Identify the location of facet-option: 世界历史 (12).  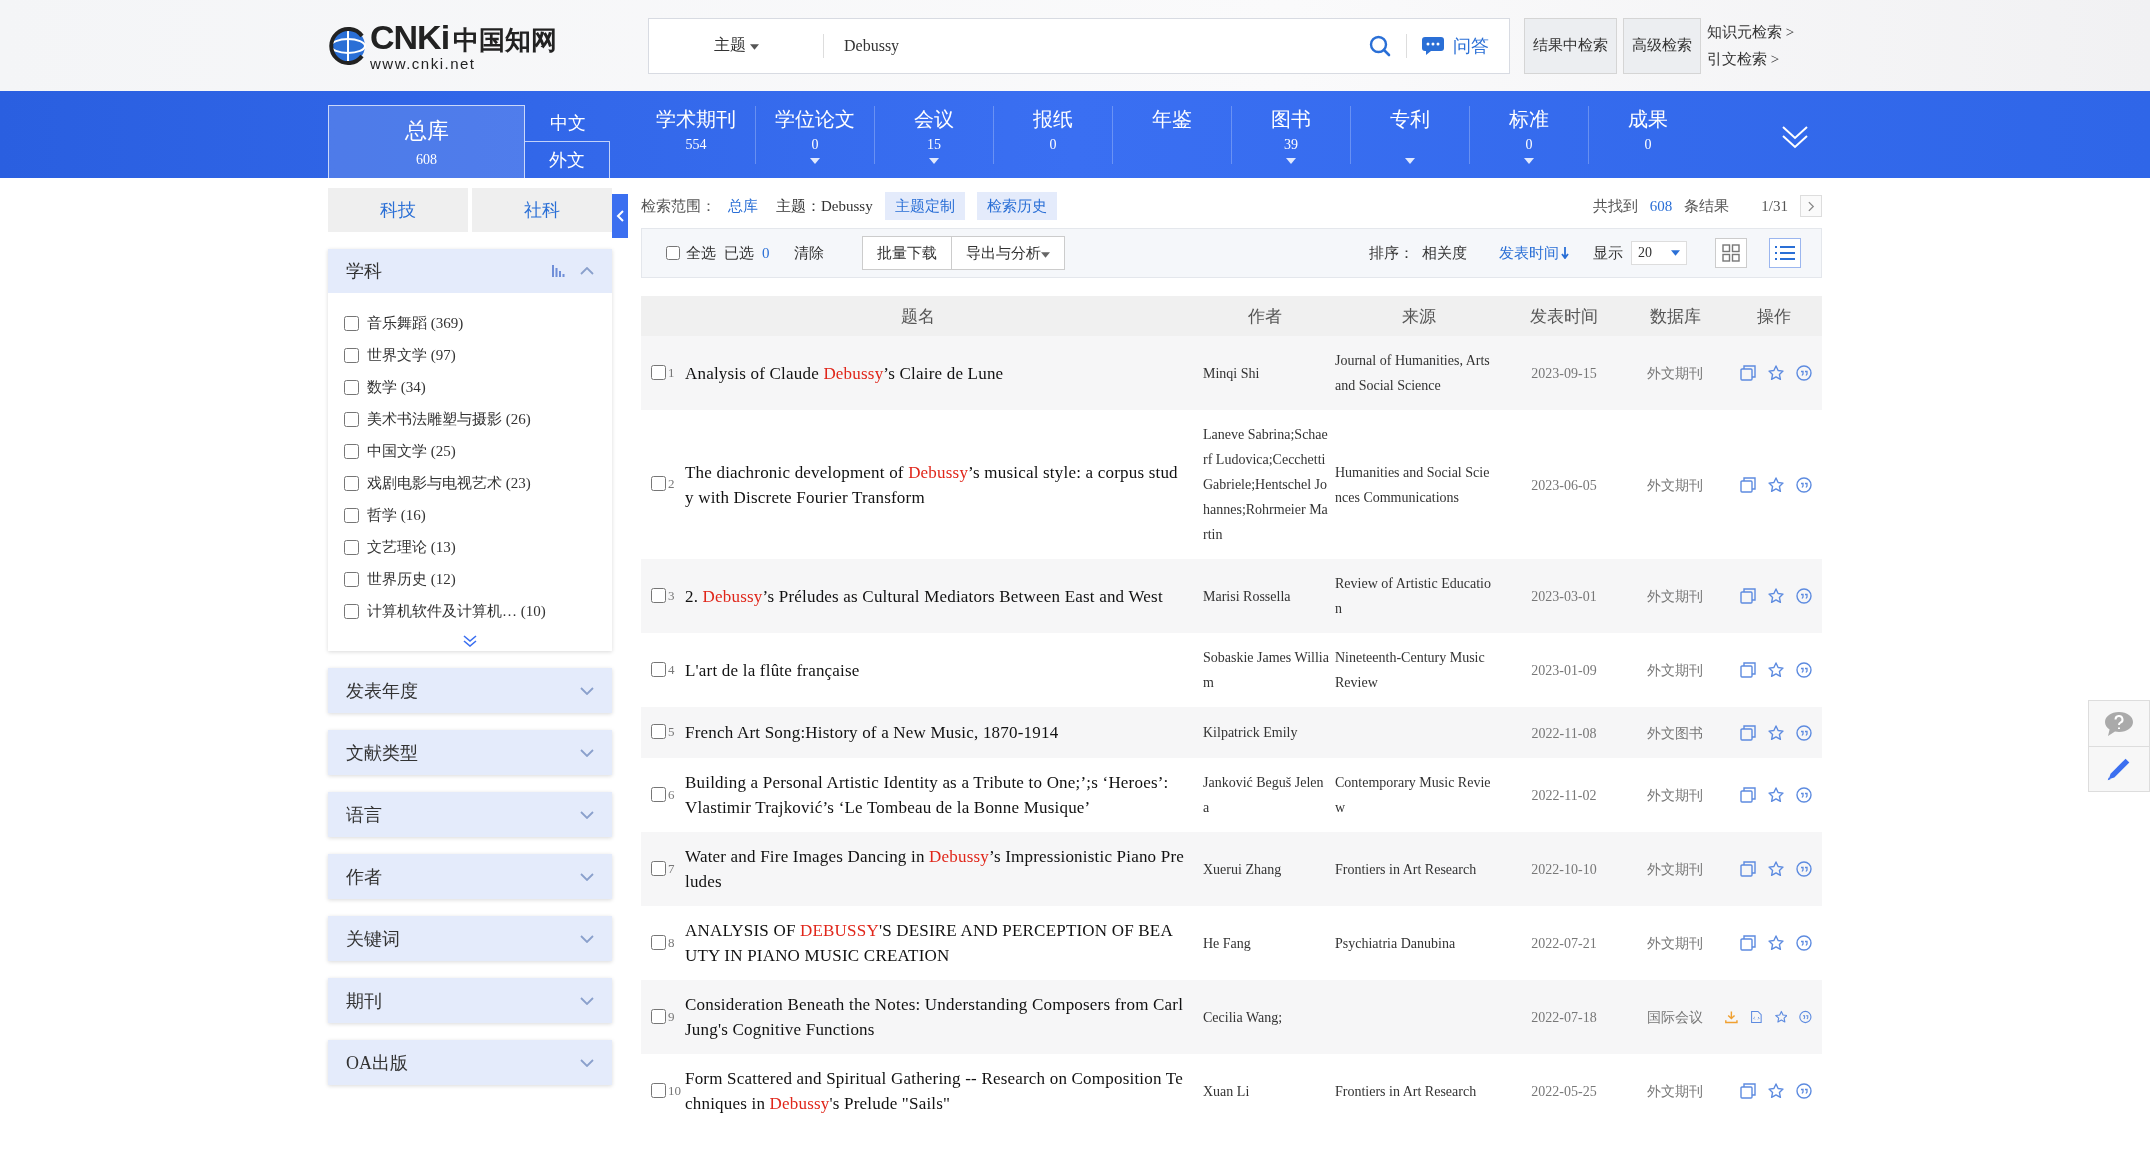
(478, 579).